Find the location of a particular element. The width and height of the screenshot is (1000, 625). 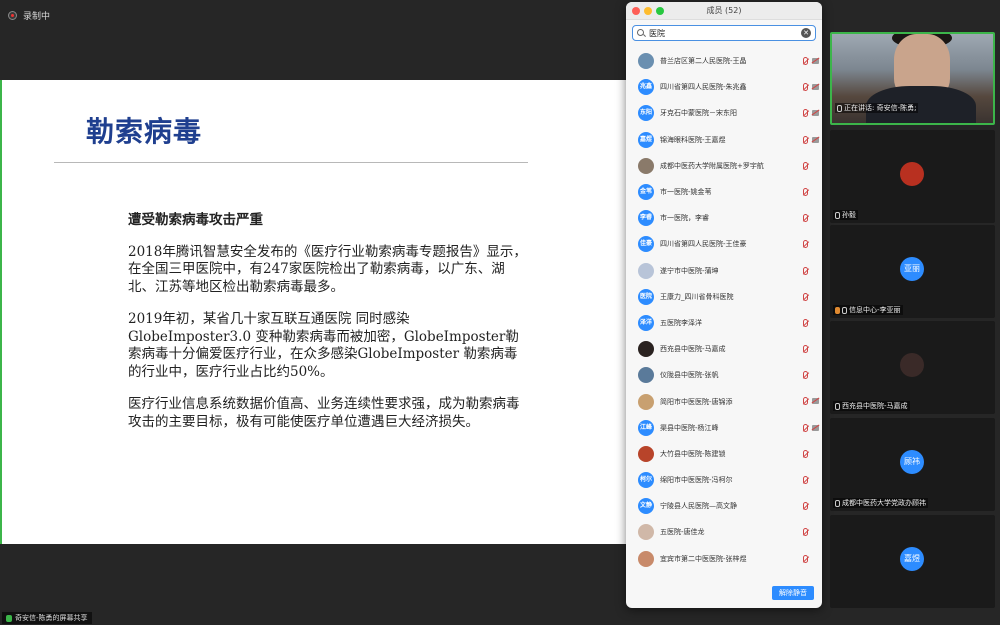

avatar: 顾祎 is located at coordinates (912, 462).